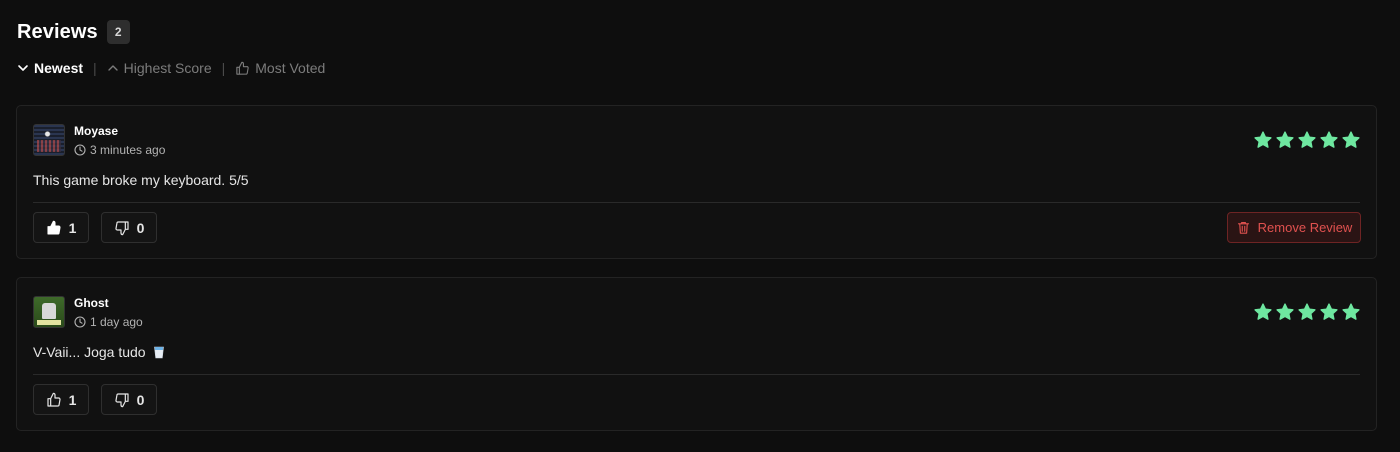  I want to click on remove-review-button: Remove Review, so click(1294, 227).